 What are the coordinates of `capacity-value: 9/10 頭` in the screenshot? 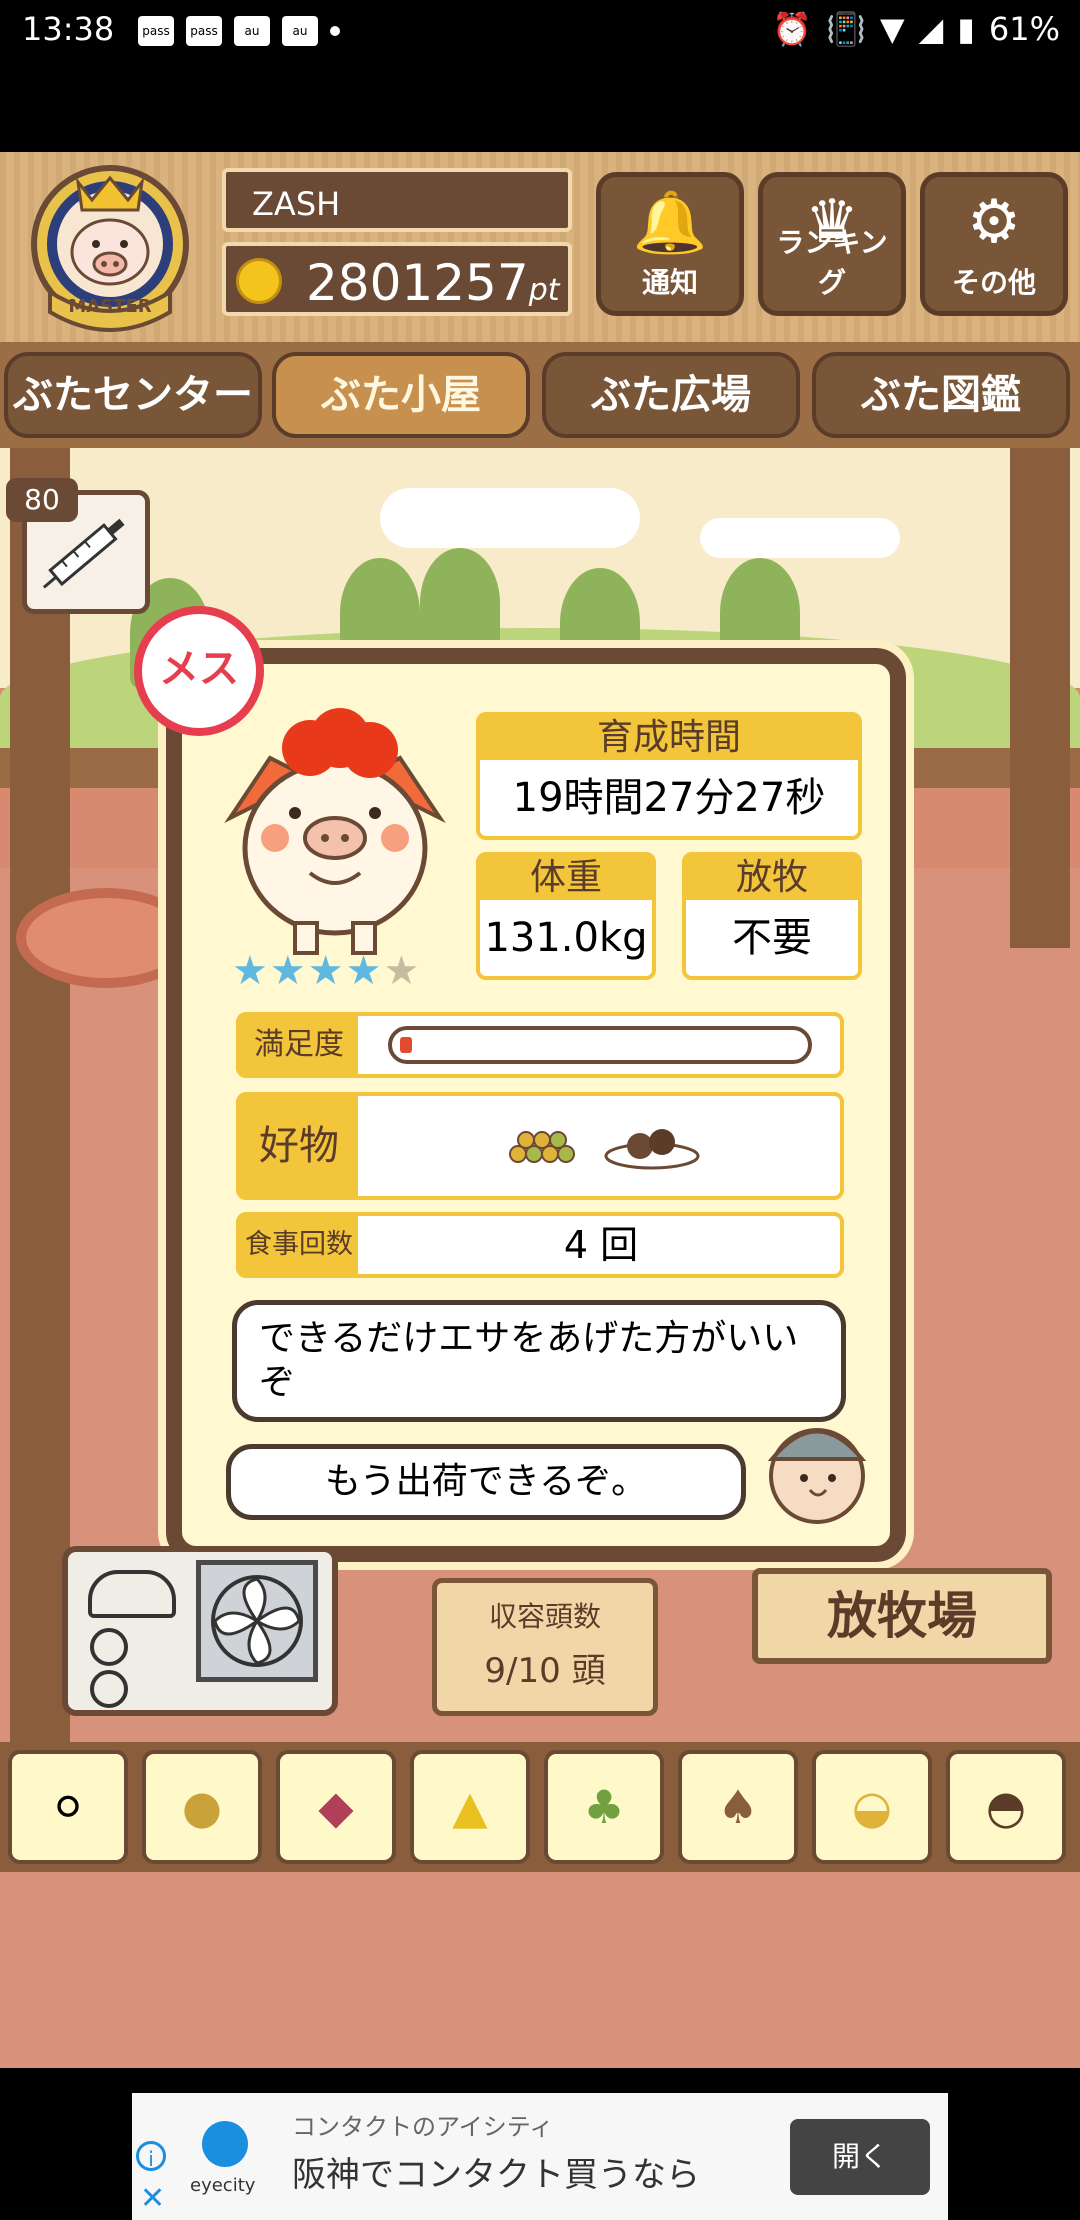 It's located at (545, 1671).